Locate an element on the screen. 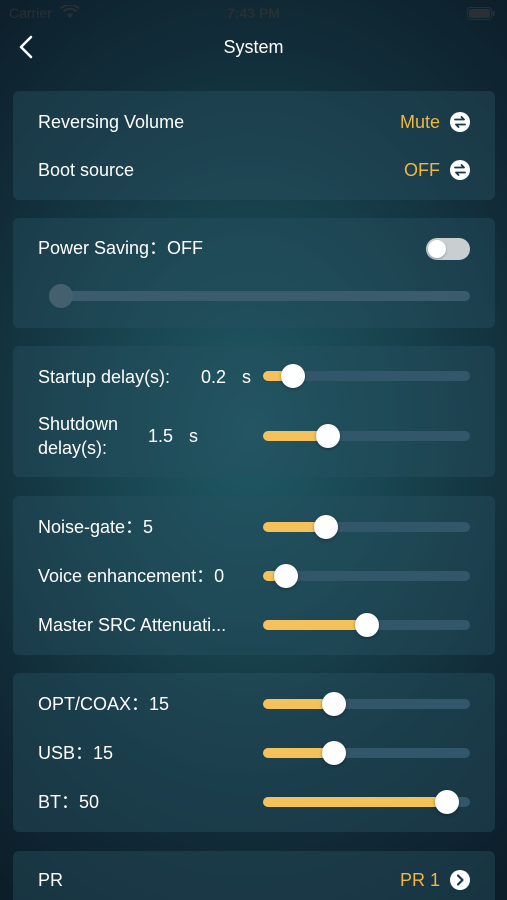 The height and width of the screenshot is (900, 507). opt-coax-label: OPT/COAX：15 is located at coordinates (104, 704).